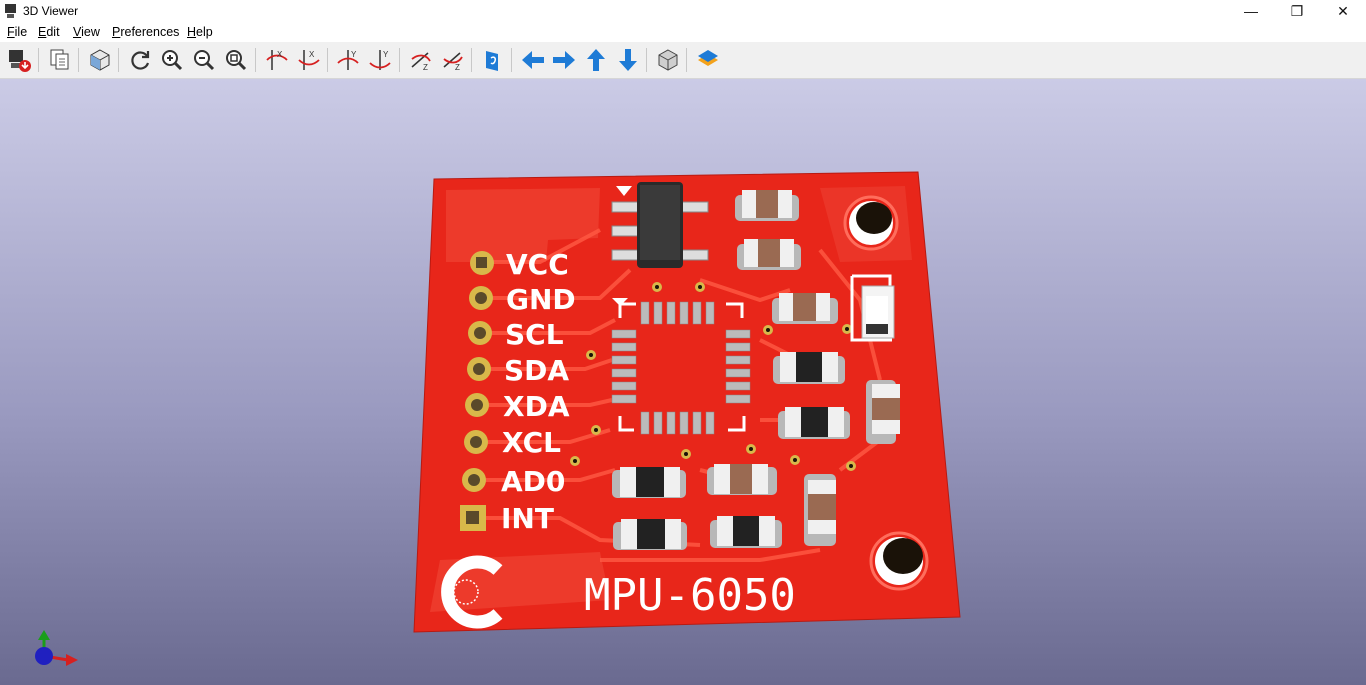 This screenshot has width=1366, height=685. What do you see at coordinates (537, 264) in the screenshot?
I see `pin-label-vcc: VCC` at bounding box center [537, 264].